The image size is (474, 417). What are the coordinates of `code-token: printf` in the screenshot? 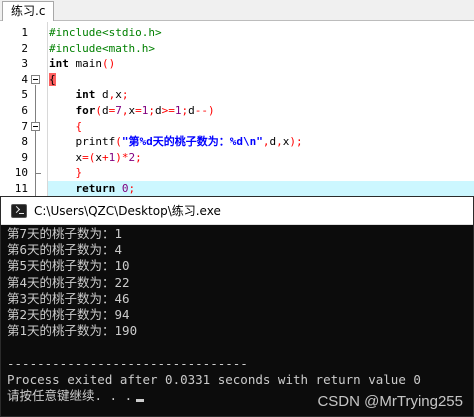 It's located at (82, 142).